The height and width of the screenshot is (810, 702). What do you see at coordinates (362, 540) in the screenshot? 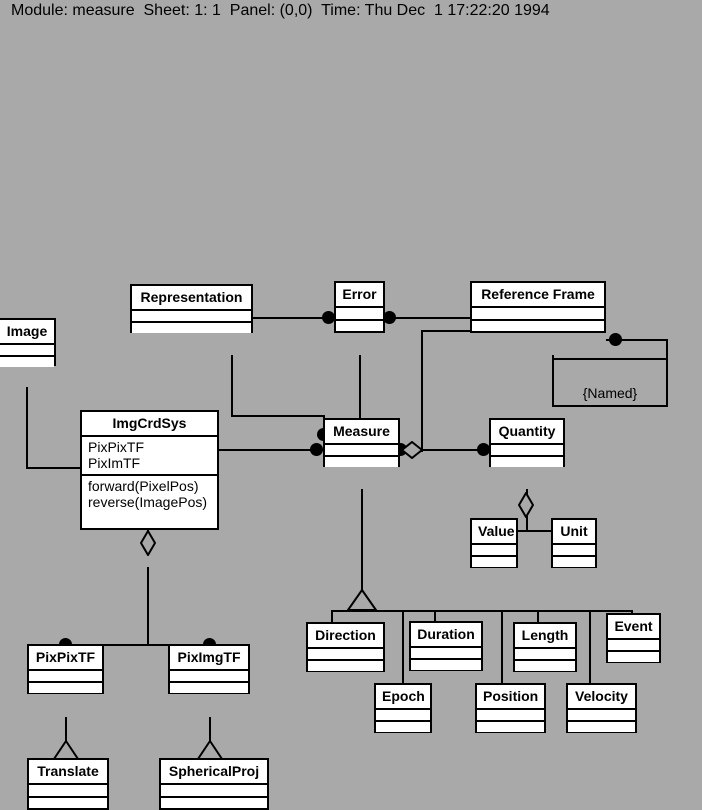
I see `link-measure-gen-stem` at bounding box center [362, 540].